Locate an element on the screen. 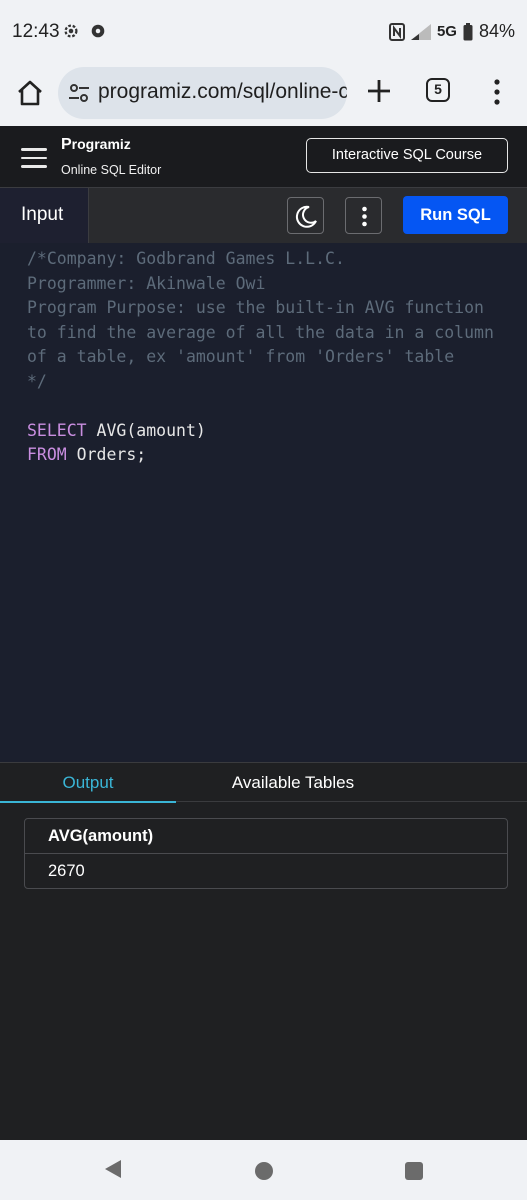  moon-icon is located at coordinates (306, 216).